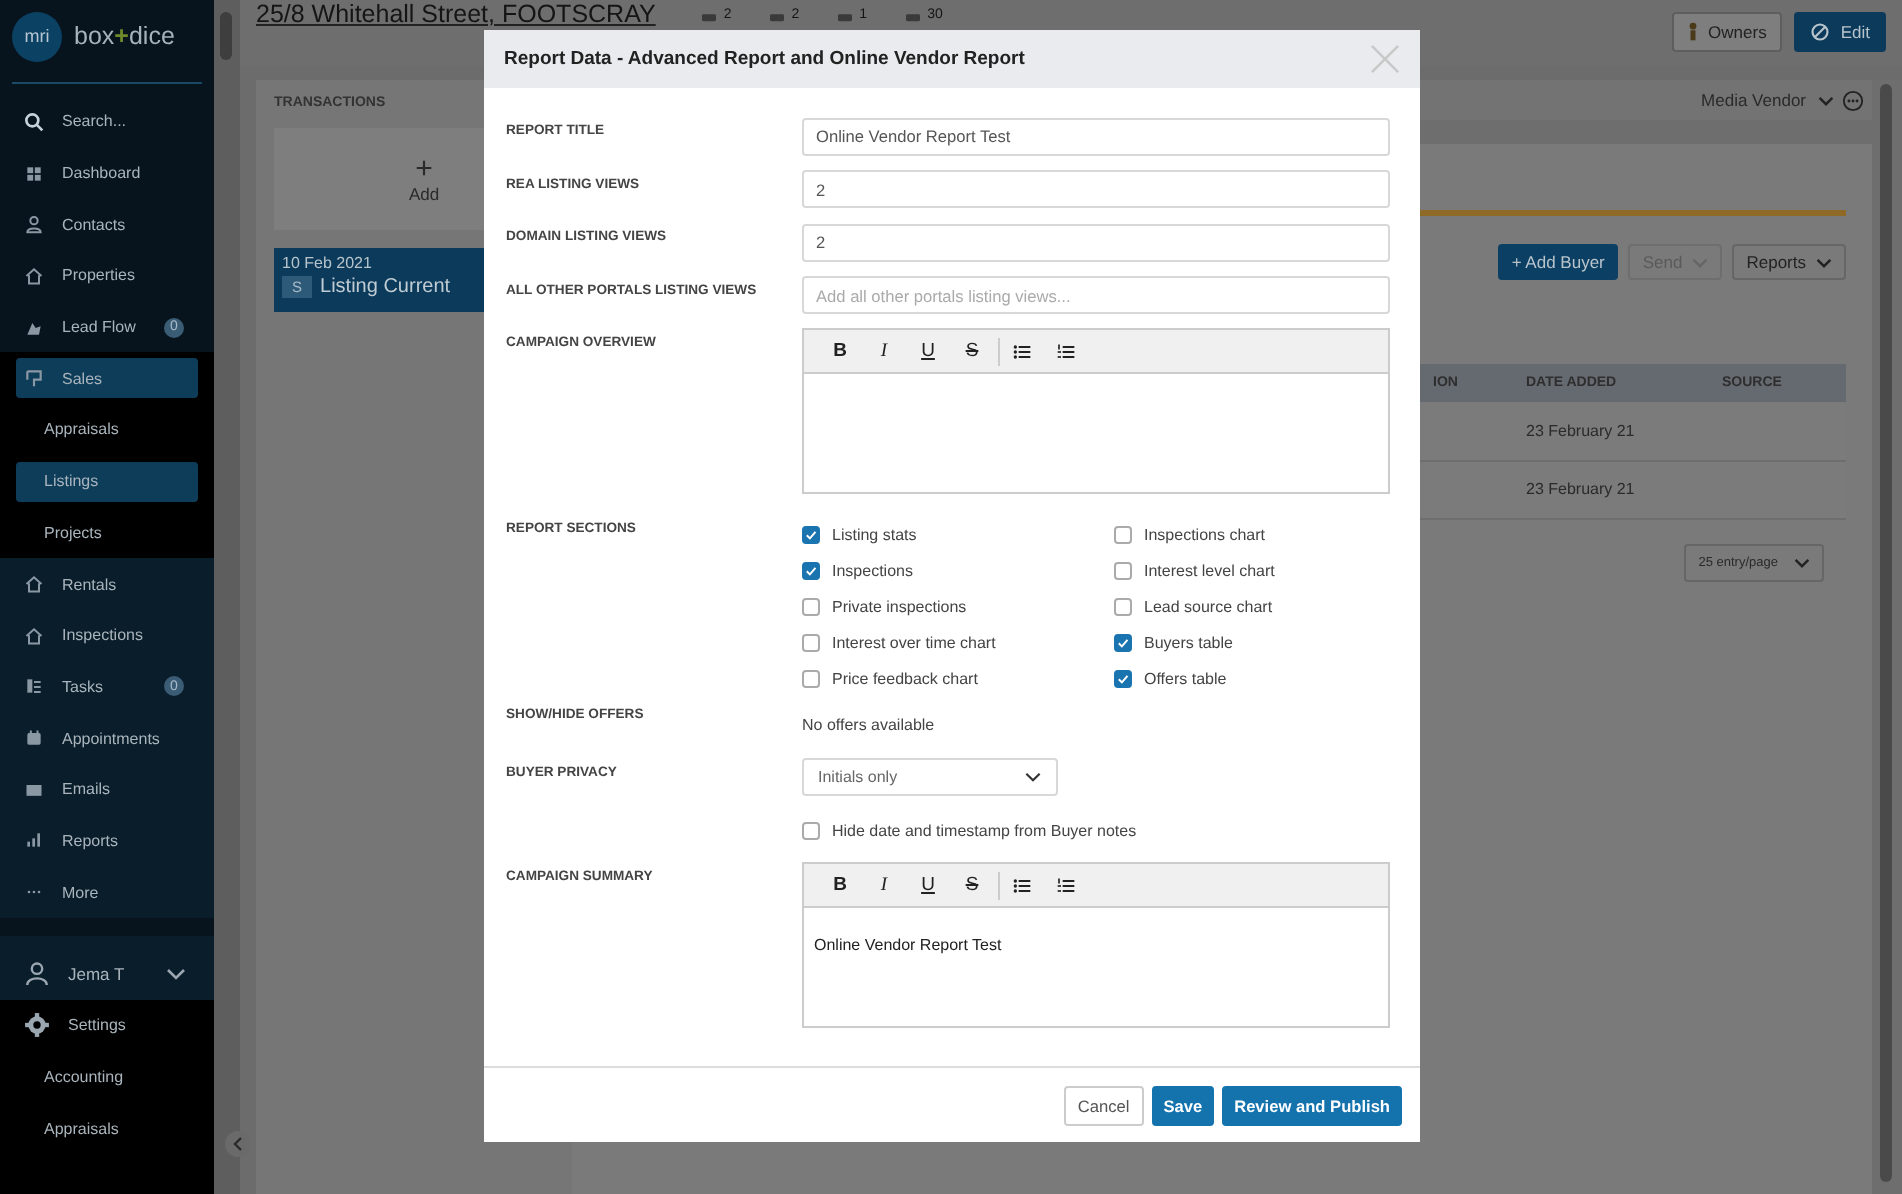  Describe the element at coordinates (874, 534) in the screenshot. I see `checkbox-label: Listing stats` at that location.